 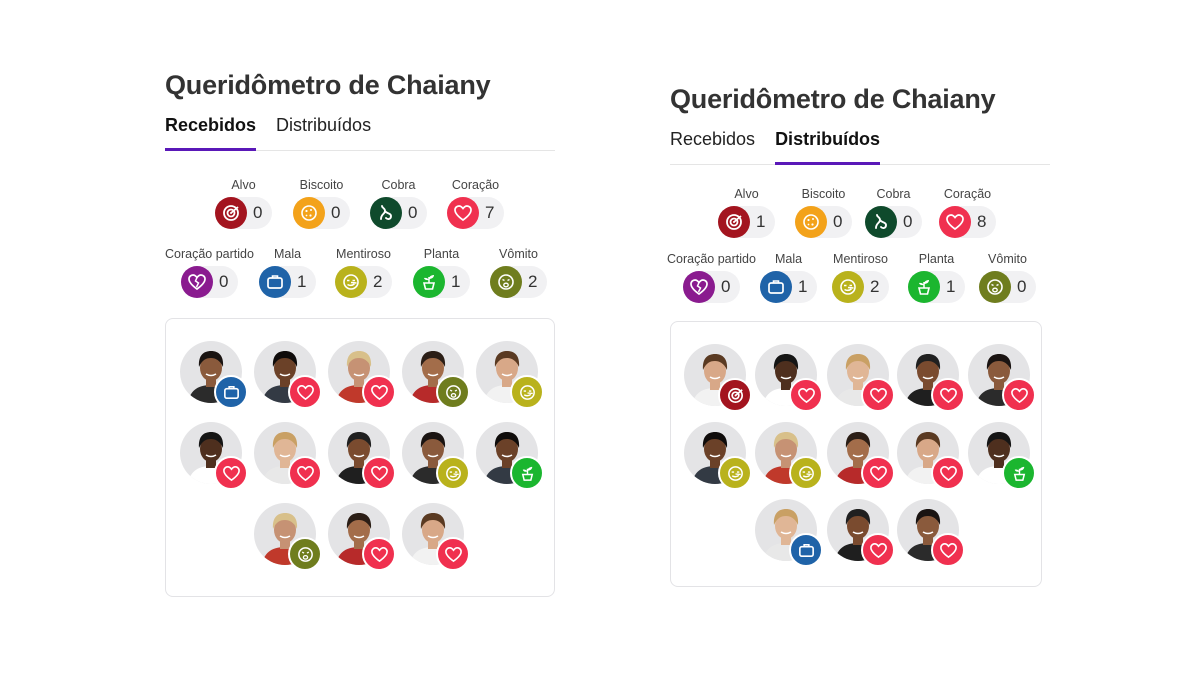 What do you see at coordinates (243, 203) in the screenshot?
I see `category-alvo: Alvo 0` at bounding box center [243, 203].